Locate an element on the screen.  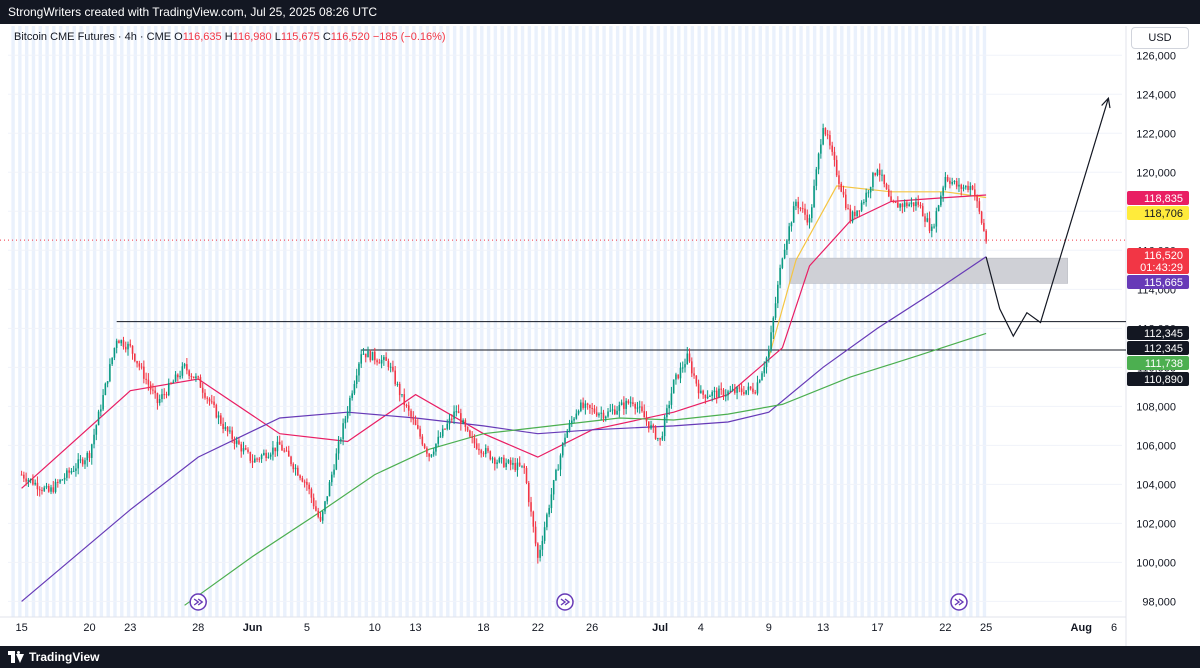
x-axis: 15 20 23 28 Jun 5 10 13 18 22 26 Jul 4 9 13 17 22 25 Aug 6 is located at coordinates (563, 625).